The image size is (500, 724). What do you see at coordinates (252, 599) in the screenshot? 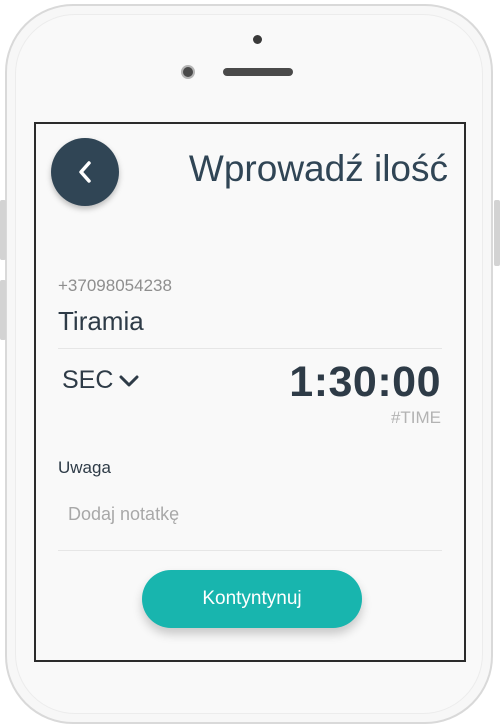
I see `continue-button: Kontyntynuj` at bounding box center [252, 599].